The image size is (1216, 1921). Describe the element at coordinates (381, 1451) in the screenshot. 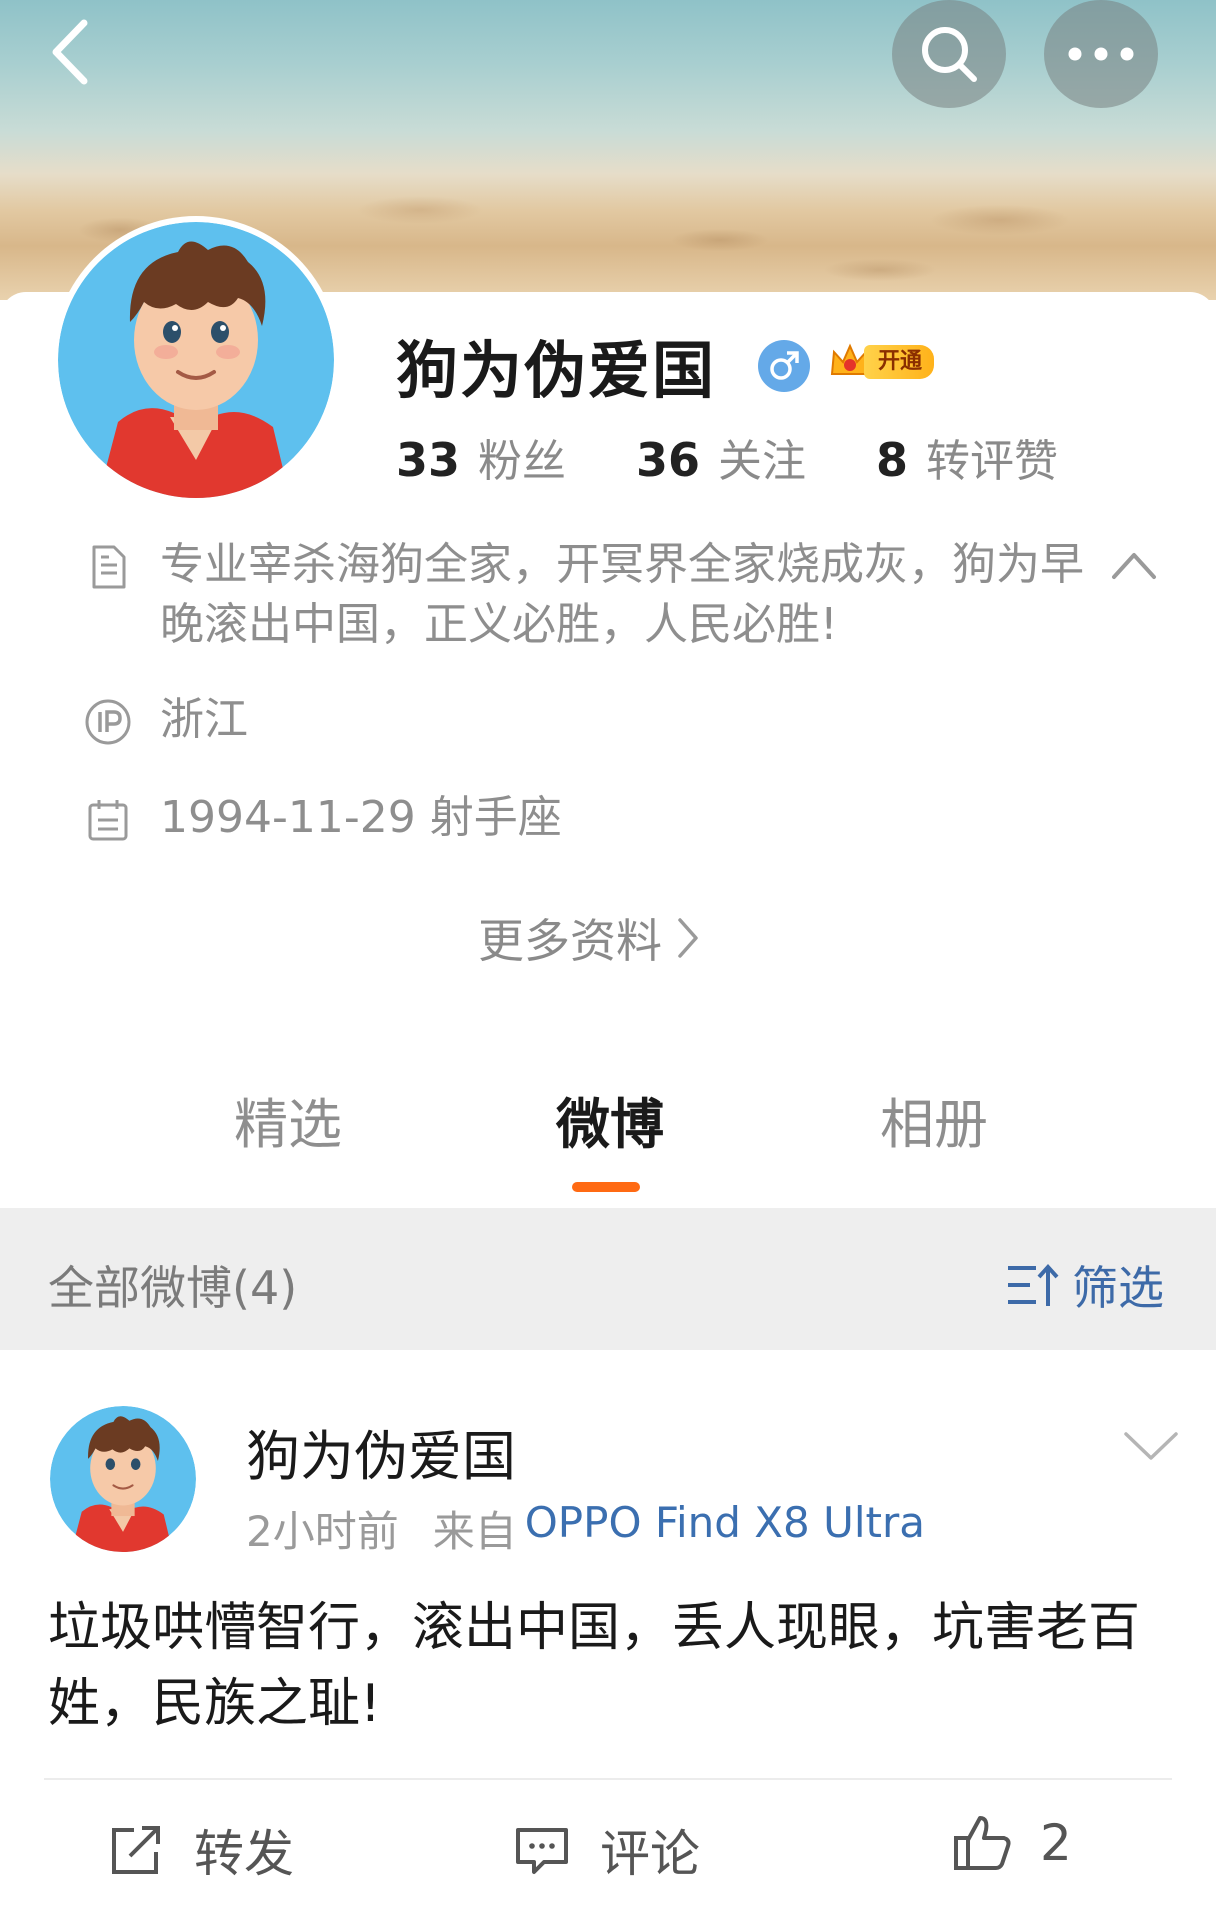

I see `post-author-name: 狗为伪爱国` at that location.